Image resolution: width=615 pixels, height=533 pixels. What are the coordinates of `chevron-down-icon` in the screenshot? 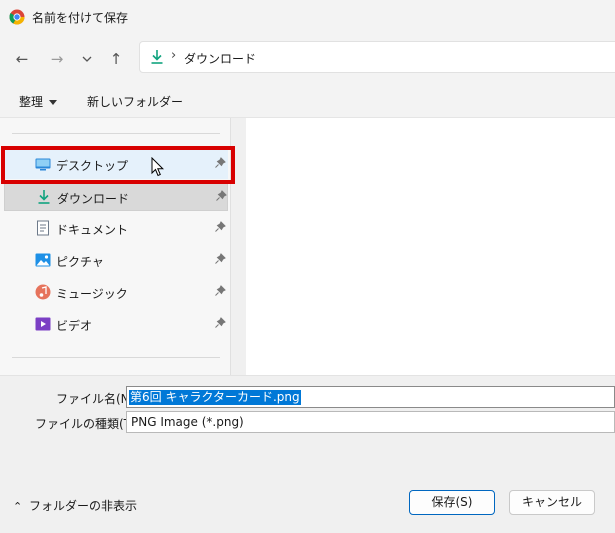 It's located at (87, 59).